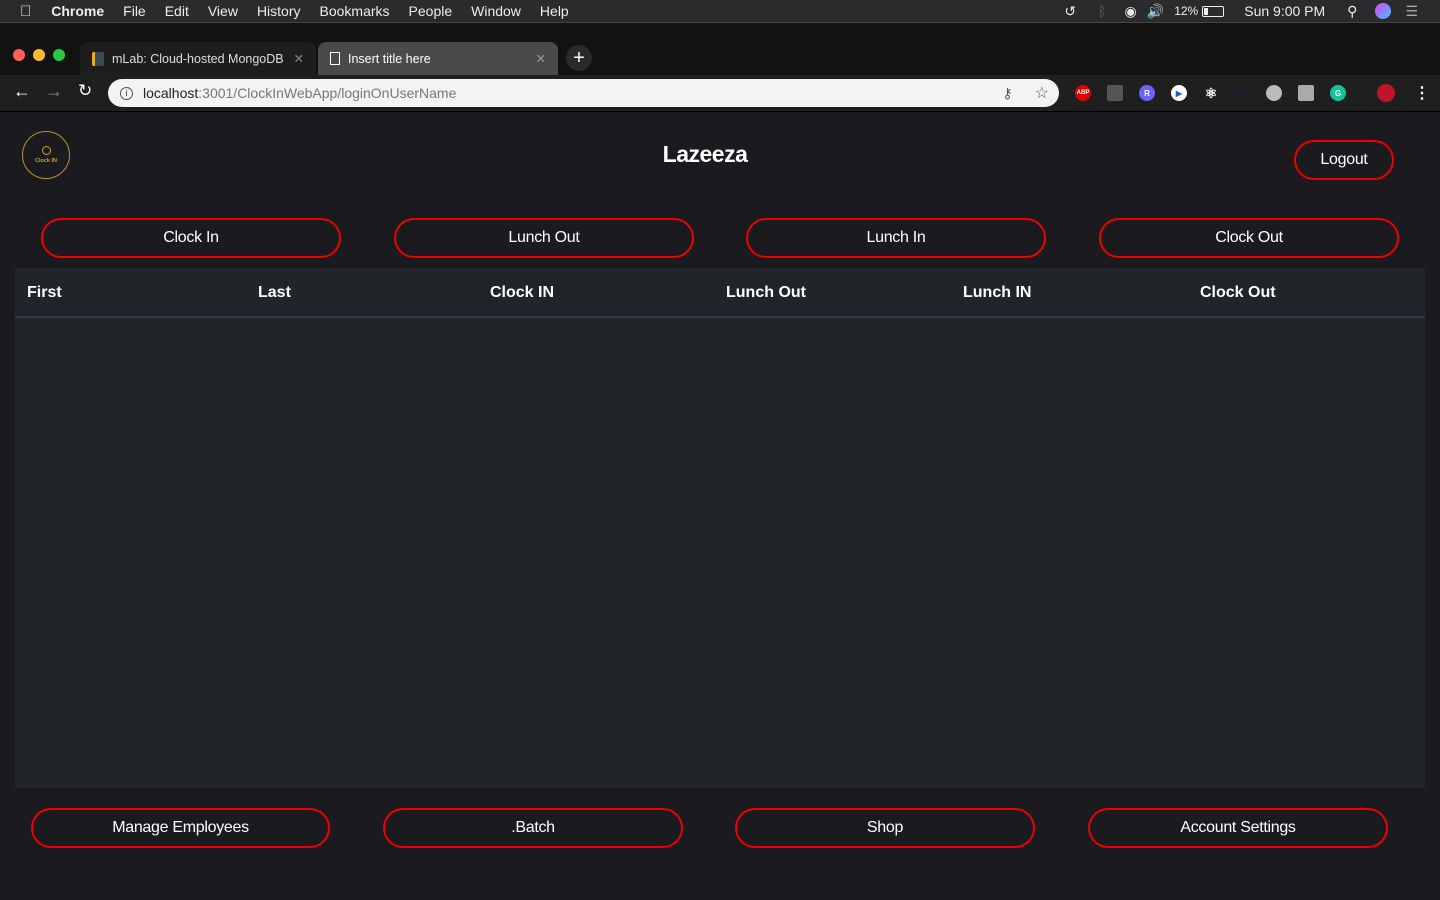  What do you see at coordinates (885, 828) in the screenshot?
I see `shop-button: Shop` at bounding box center [885, 828].